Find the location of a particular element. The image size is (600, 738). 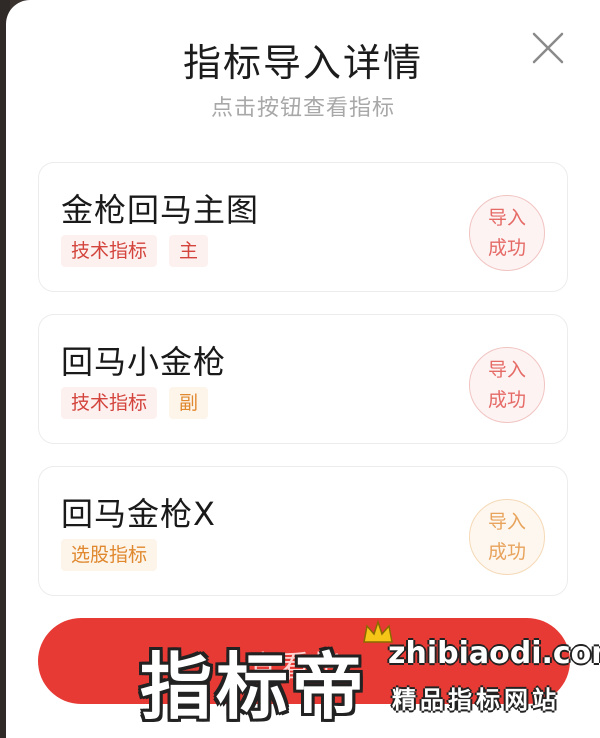

indicator-name: 回马金枪X is located at coordinates (138, 514).